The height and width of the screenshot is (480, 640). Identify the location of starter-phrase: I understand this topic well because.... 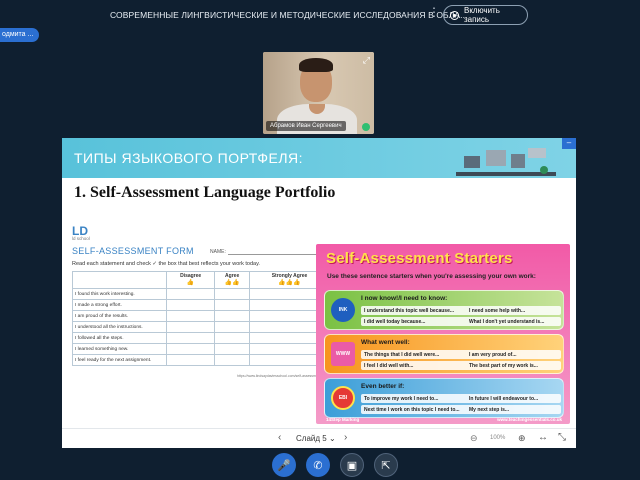
(409, 311).